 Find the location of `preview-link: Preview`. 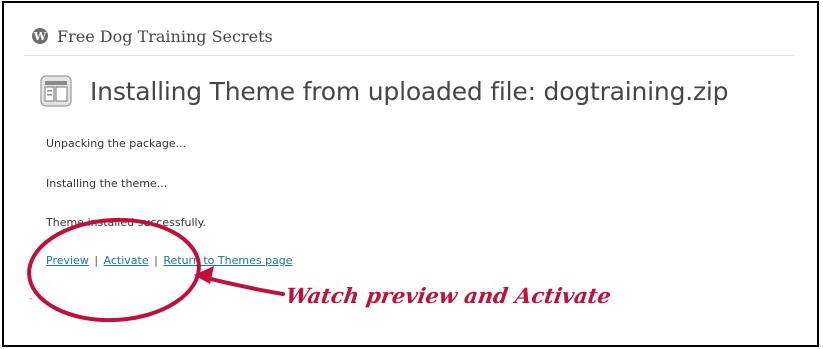

preview-link: Preview is located at coordinates (67, 260).